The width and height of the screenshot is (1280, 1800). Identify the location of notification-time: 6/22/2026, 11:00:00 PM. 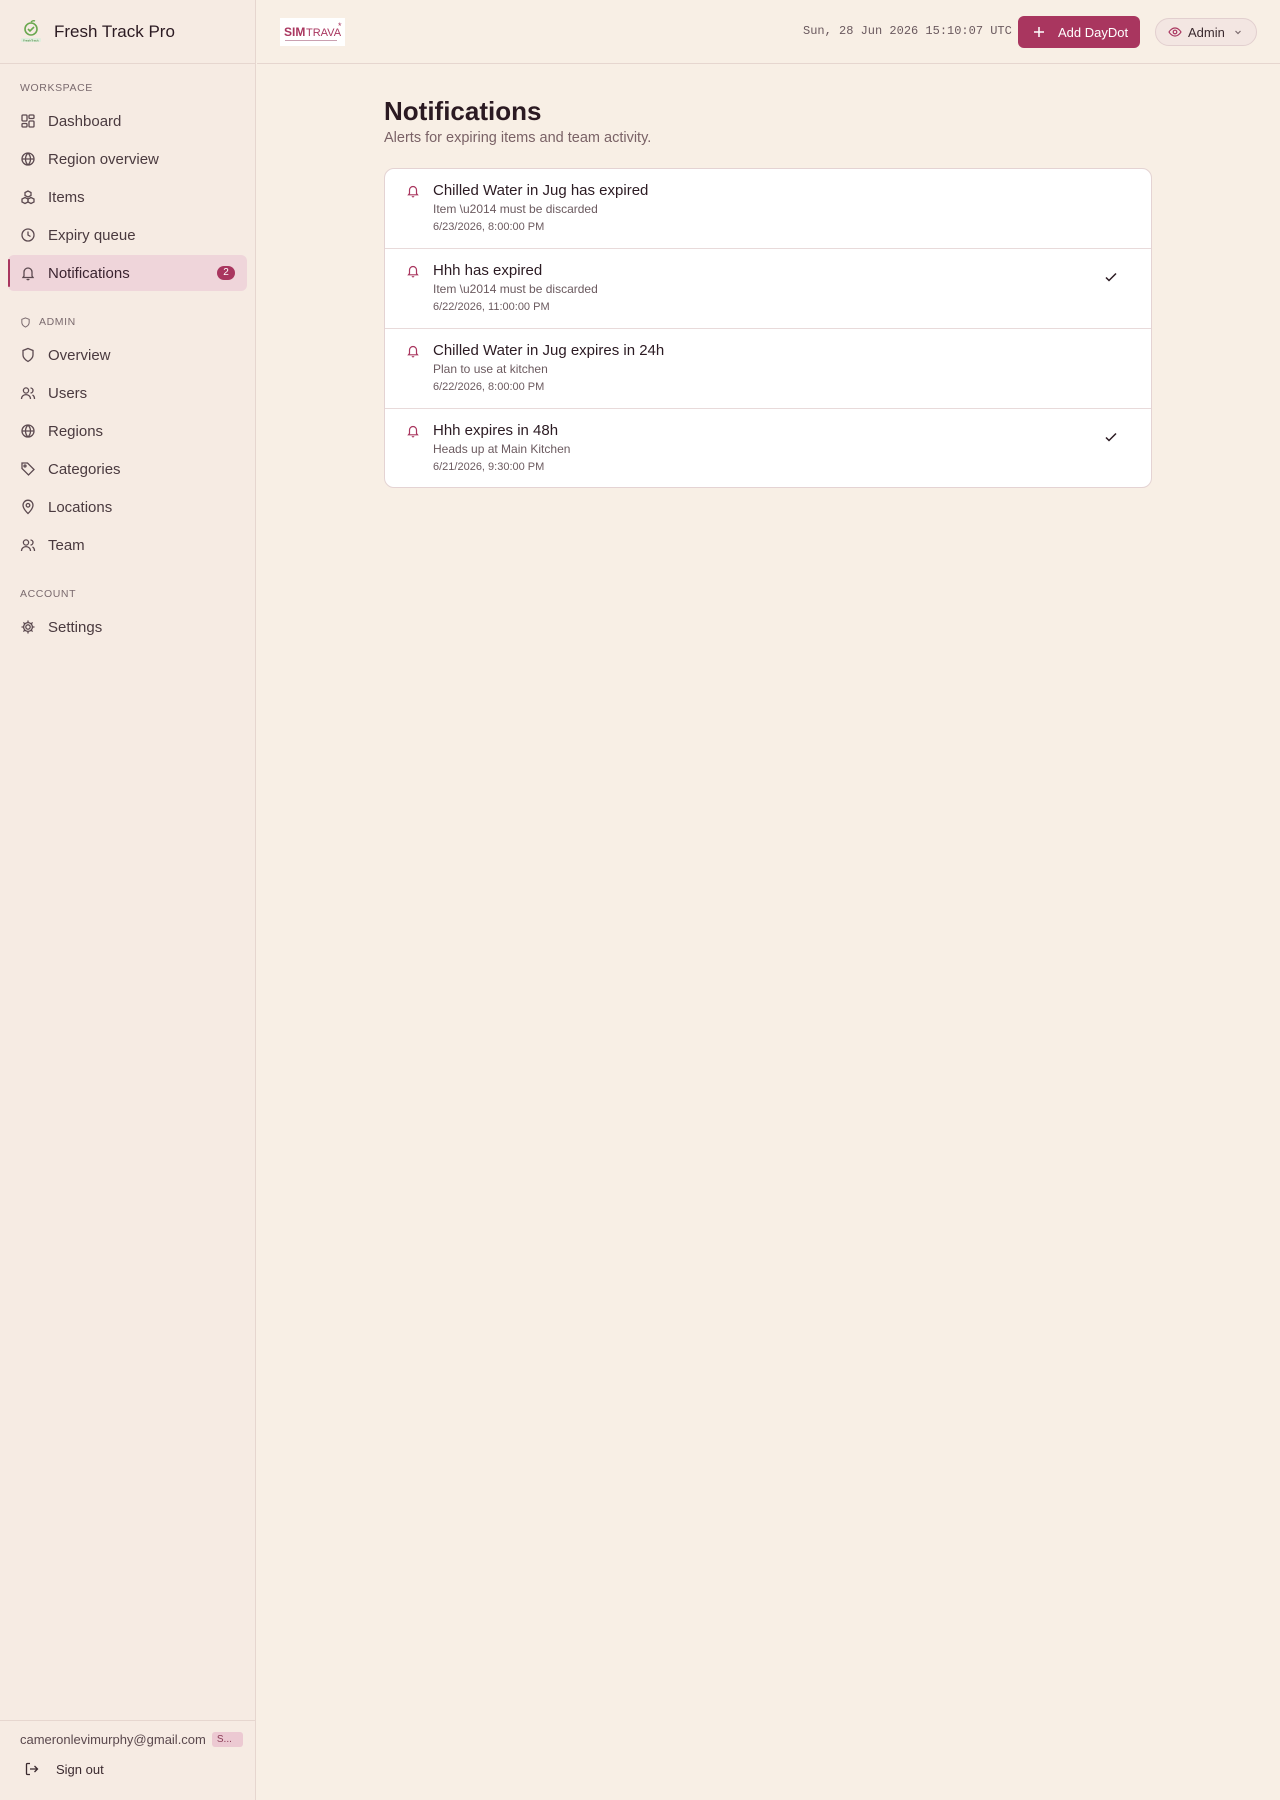
(491, 307).